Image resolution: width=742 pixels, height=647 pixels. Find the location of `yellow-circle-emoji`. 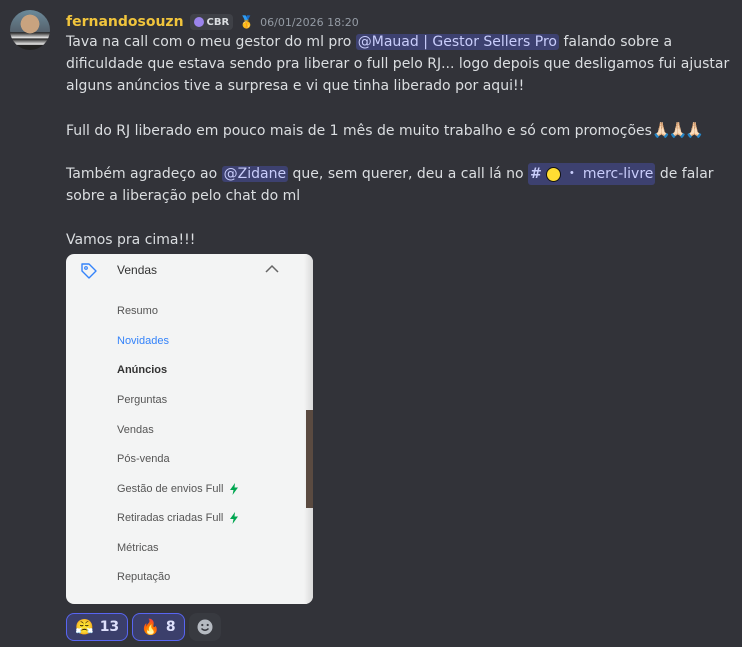

yellow-circle-emoji is located at coordinates (553, 174).